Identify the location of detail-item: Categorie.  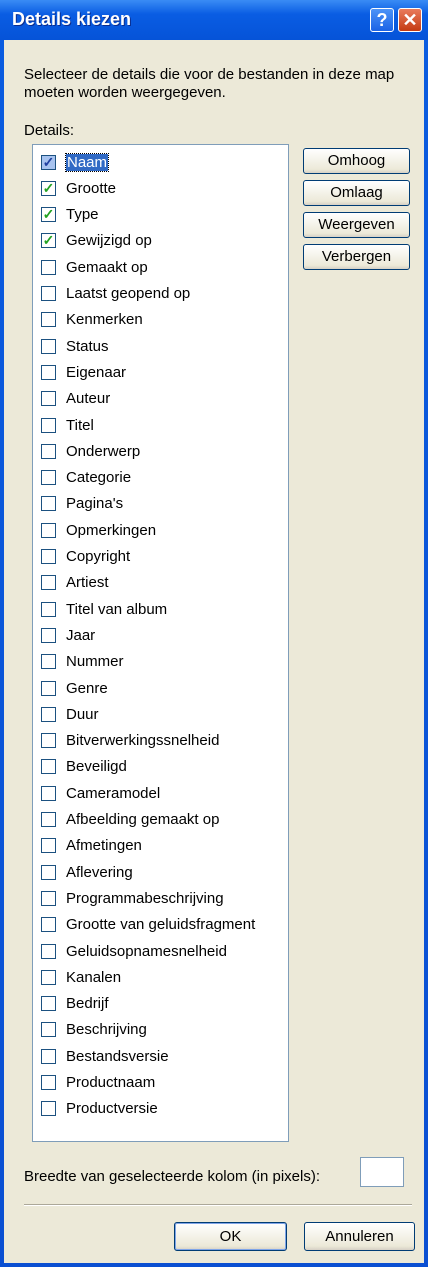
(86, 478).